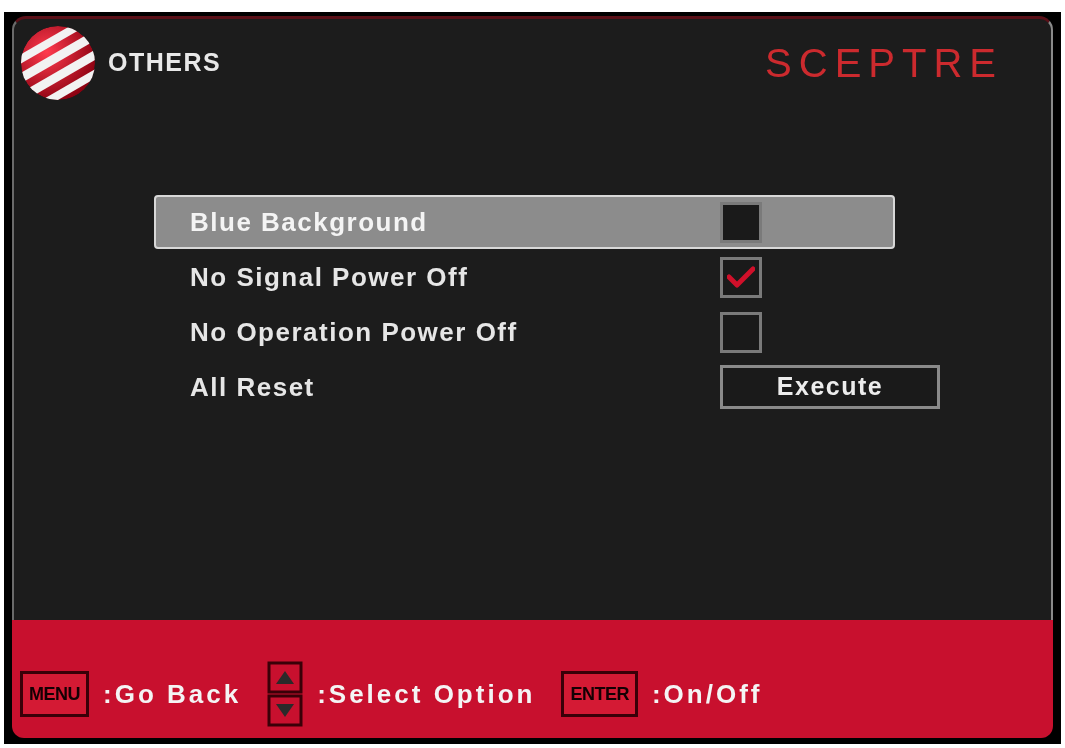 The width and height of the screenshot is (1065, 748). Describe the element at coordinates (524, 277) in the screenshot. I see `menu-row: No Signal Power Off` at that location.